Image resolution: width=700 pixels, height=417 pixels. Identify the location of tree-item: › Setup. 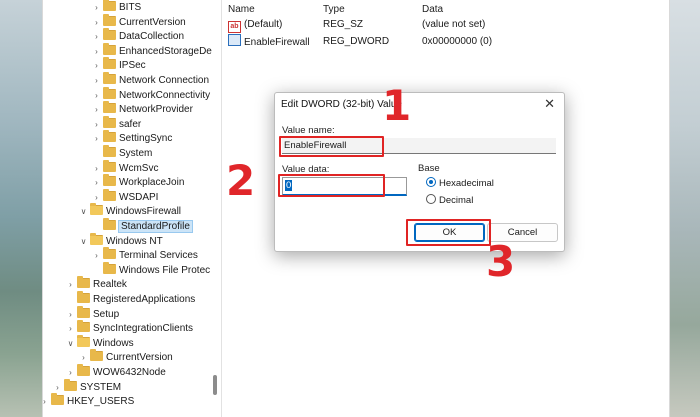
(93, 313).